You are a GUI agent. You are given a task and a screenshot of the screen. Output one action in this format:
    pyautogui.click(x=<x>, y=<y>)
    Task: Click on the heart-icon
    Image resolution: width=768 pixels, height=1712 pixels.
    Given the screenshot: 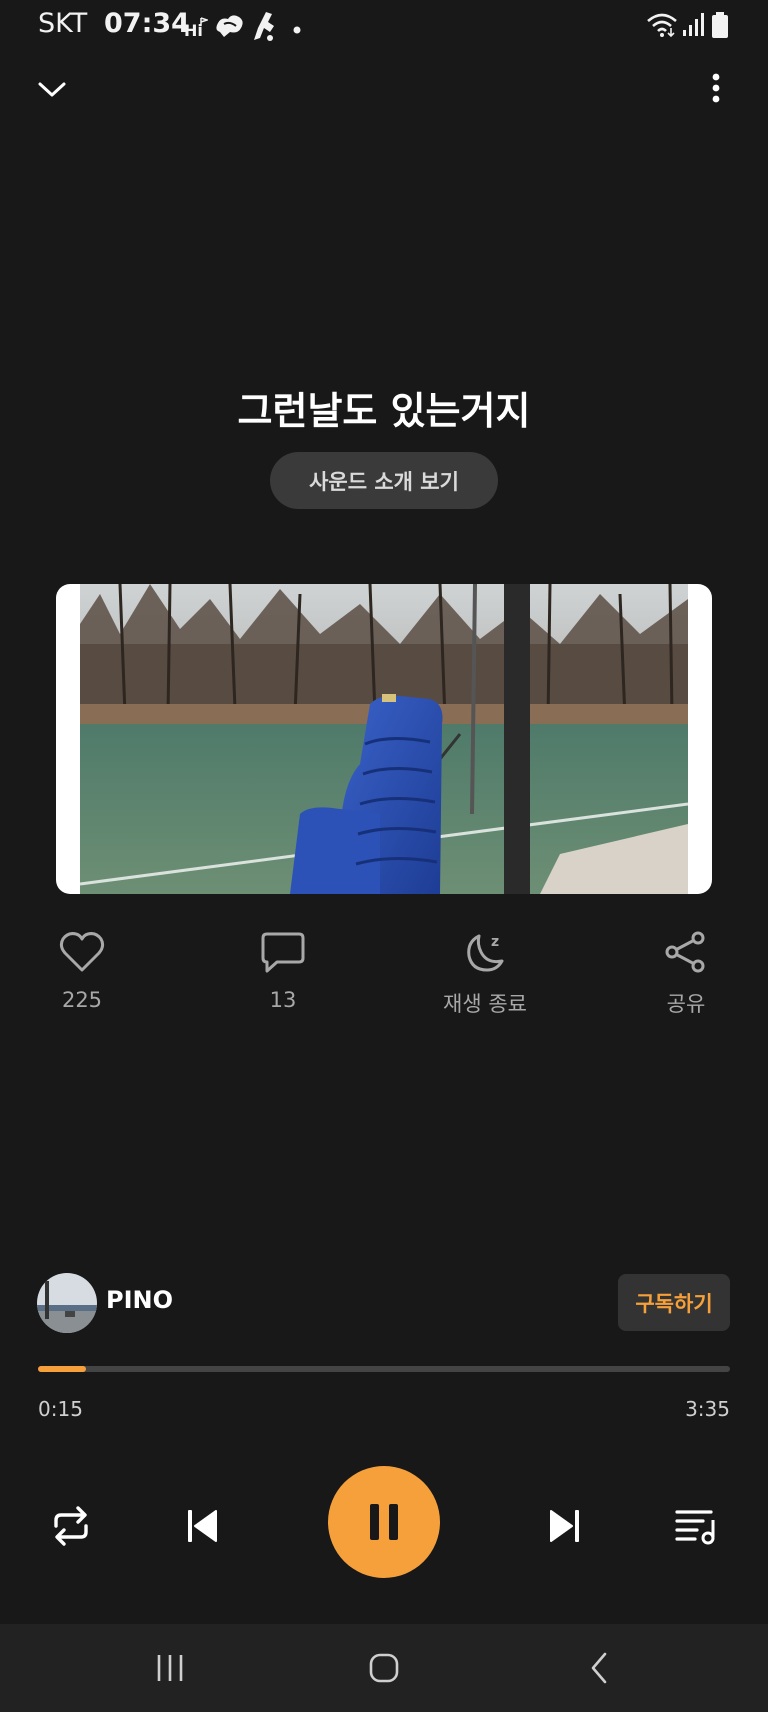 What is the action you would take?
    pyautogui.click(x=82, y=952)
    